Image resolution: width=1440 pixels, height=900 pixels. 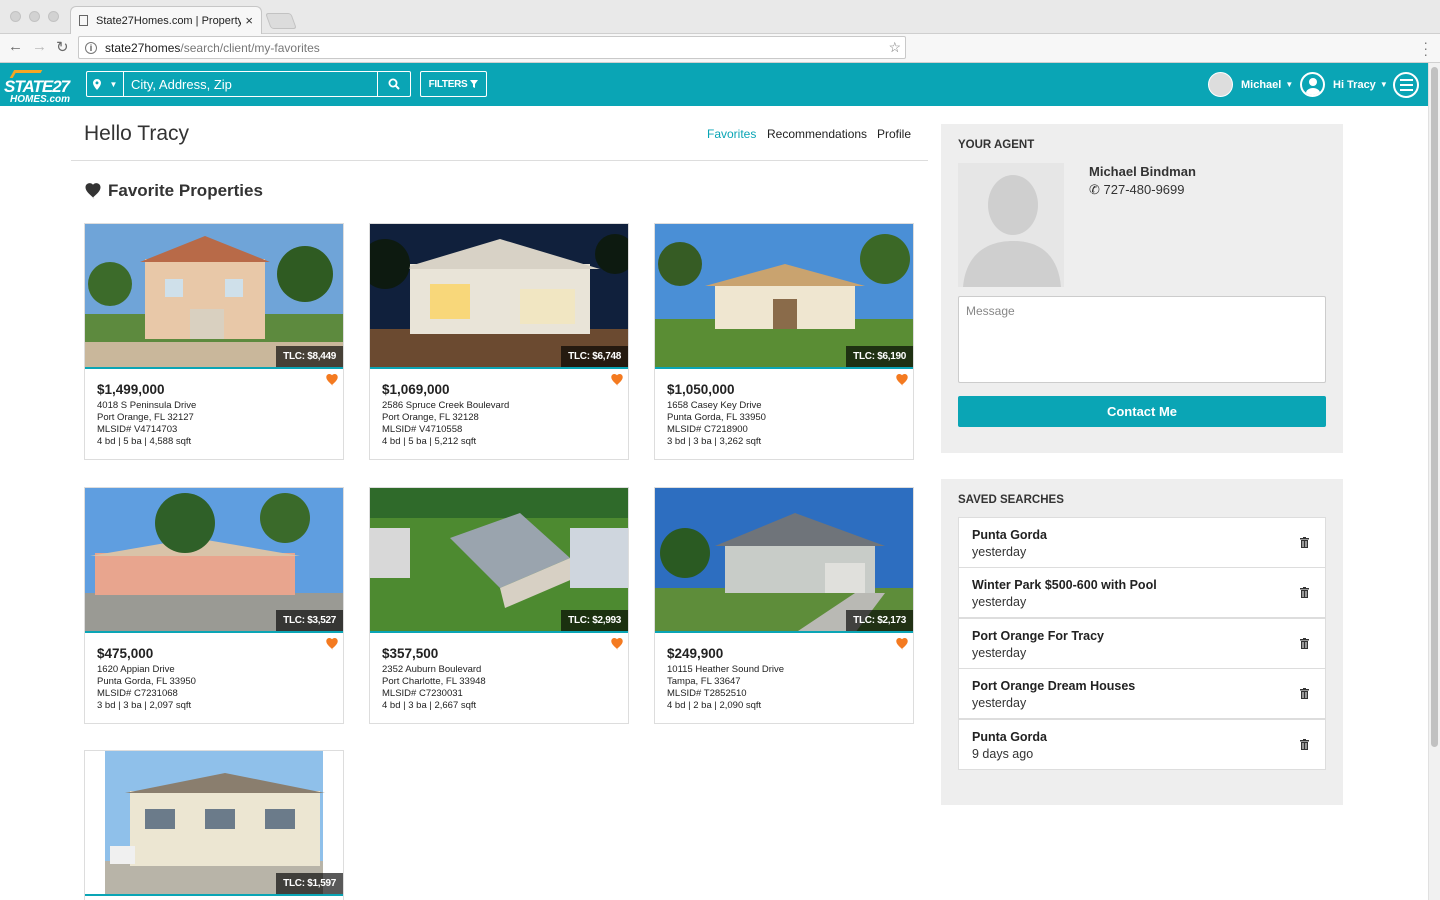 I want to click on property-photo: TLC: $1,597, so click(x=214, y=823).